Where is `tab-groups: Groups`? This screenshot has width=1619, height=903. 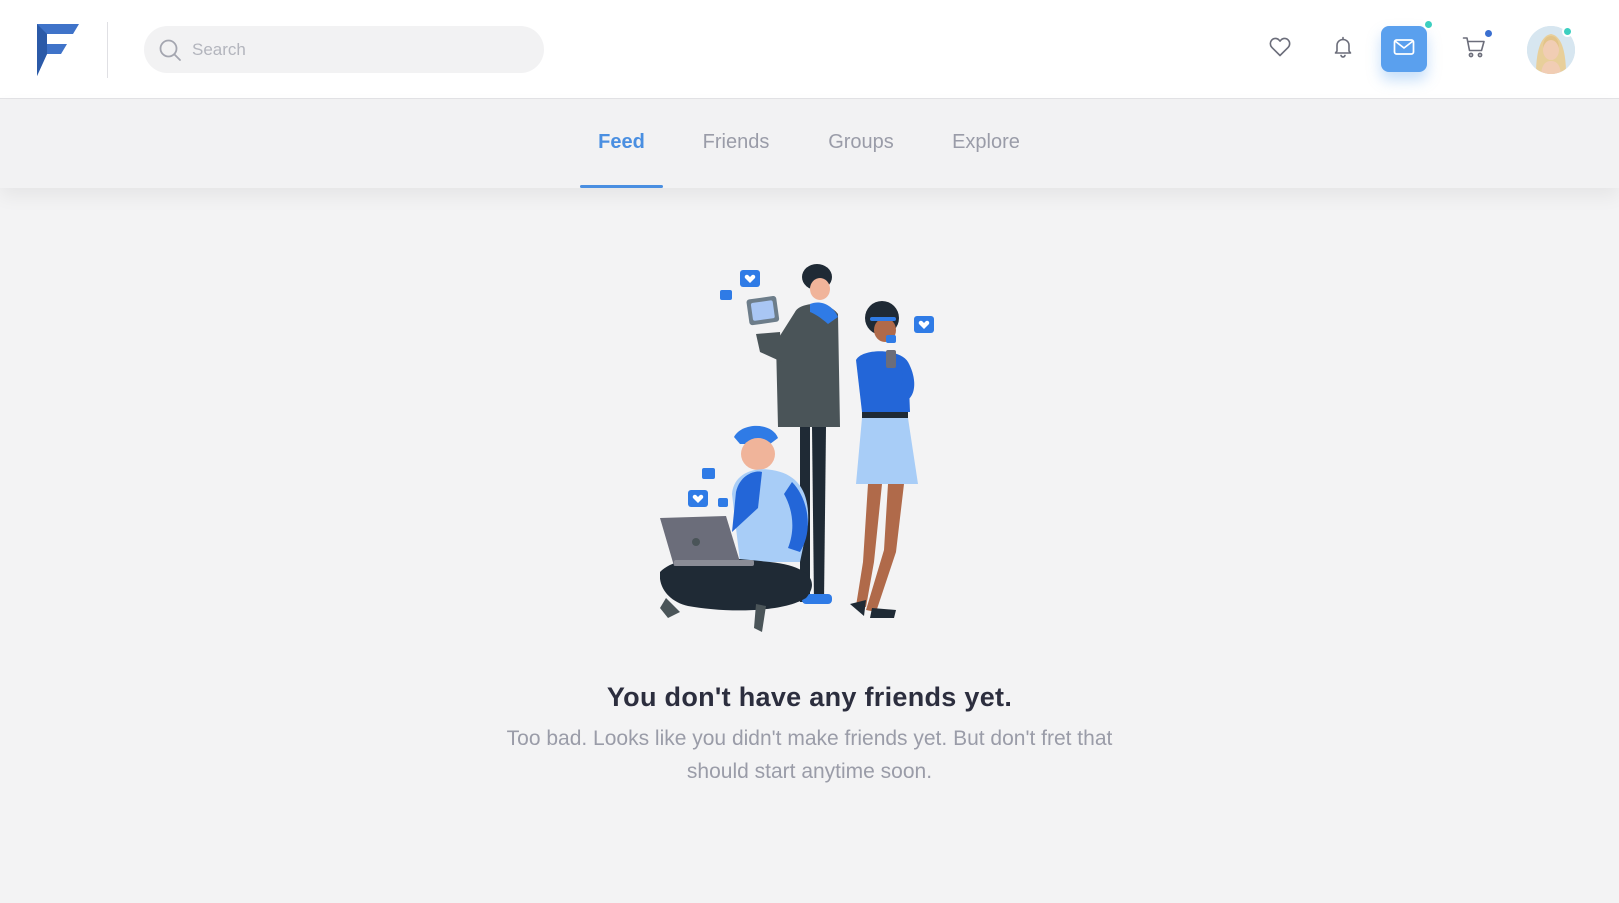 tab-groups: Groups is located at coordinates (861, 144).